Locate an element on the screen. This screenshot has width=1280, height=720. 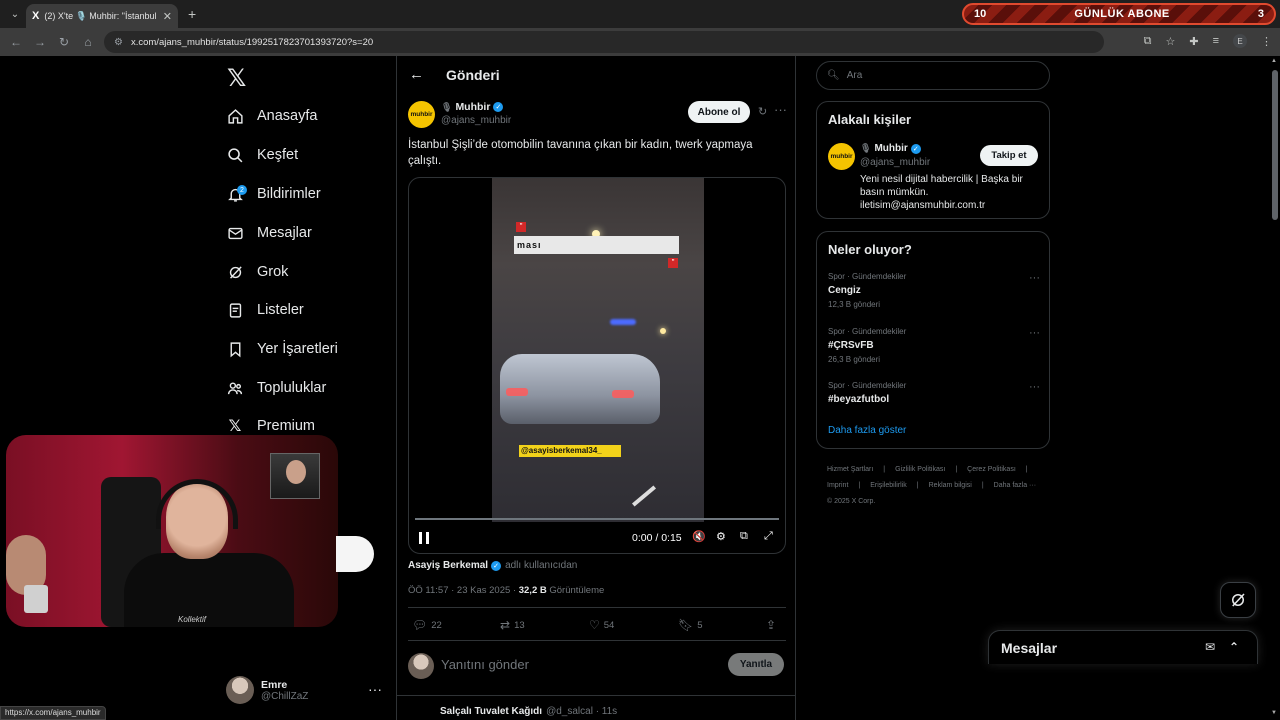
reply-button: 💬︎ 22 is located at coordinates (427, 625).